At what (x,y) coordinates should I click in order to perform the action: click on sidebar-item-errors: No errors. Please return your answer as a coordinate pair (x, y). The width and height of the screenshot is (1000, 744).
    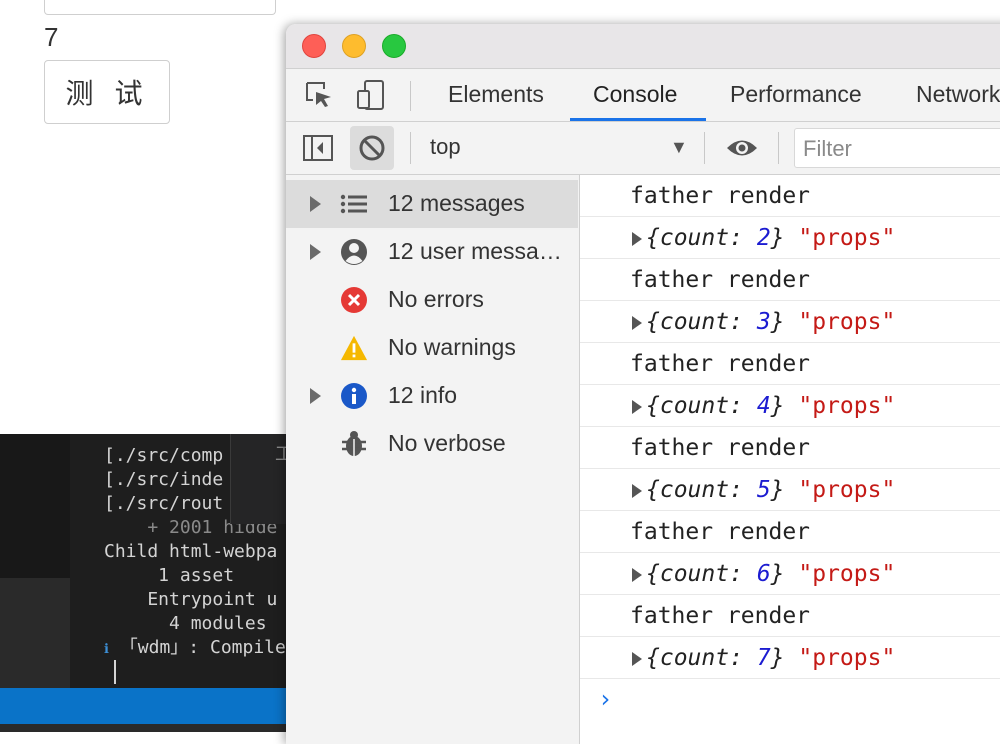
    Looking at the image, I should click on (432, 300).